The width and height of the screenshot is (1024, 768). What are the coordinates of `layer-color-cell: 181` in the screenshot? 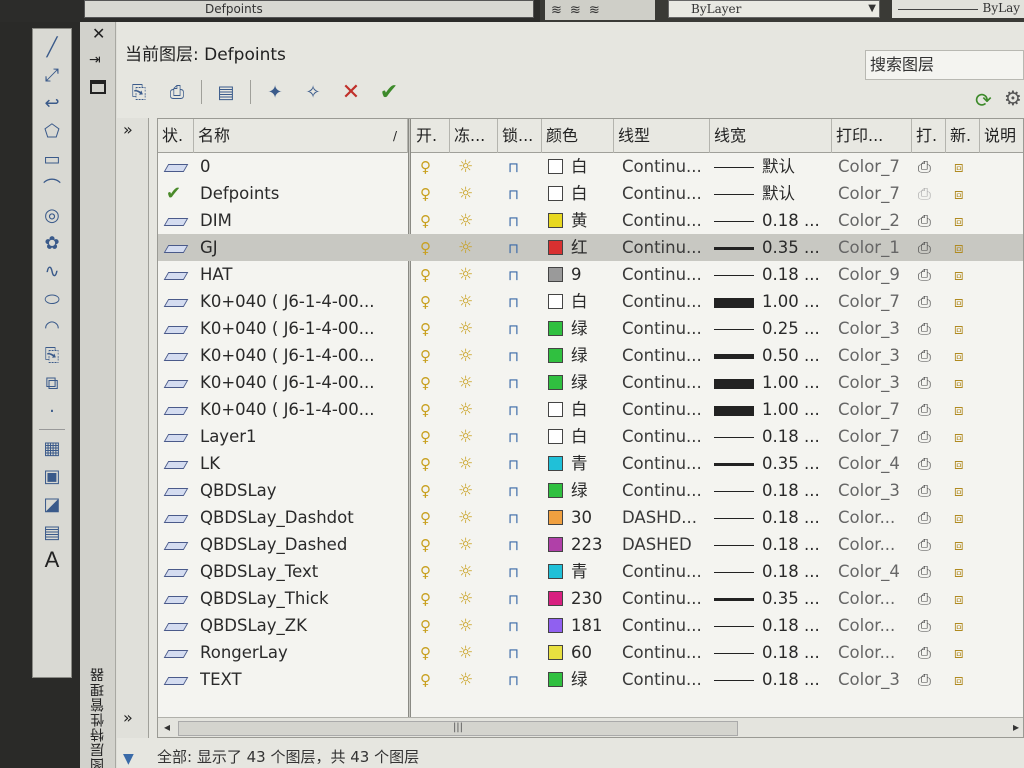 It's located at (580, 625).